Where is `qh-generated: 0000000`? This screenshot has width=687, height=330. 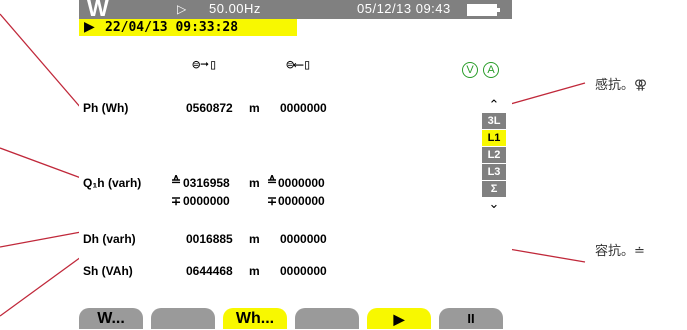 qh-generated: 0000000 is located at coordinates (301, 183).